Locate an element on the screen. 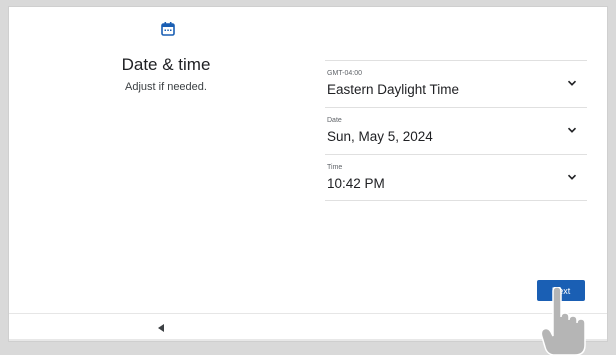  date-caption: Date is located at coordinates (334, 120).